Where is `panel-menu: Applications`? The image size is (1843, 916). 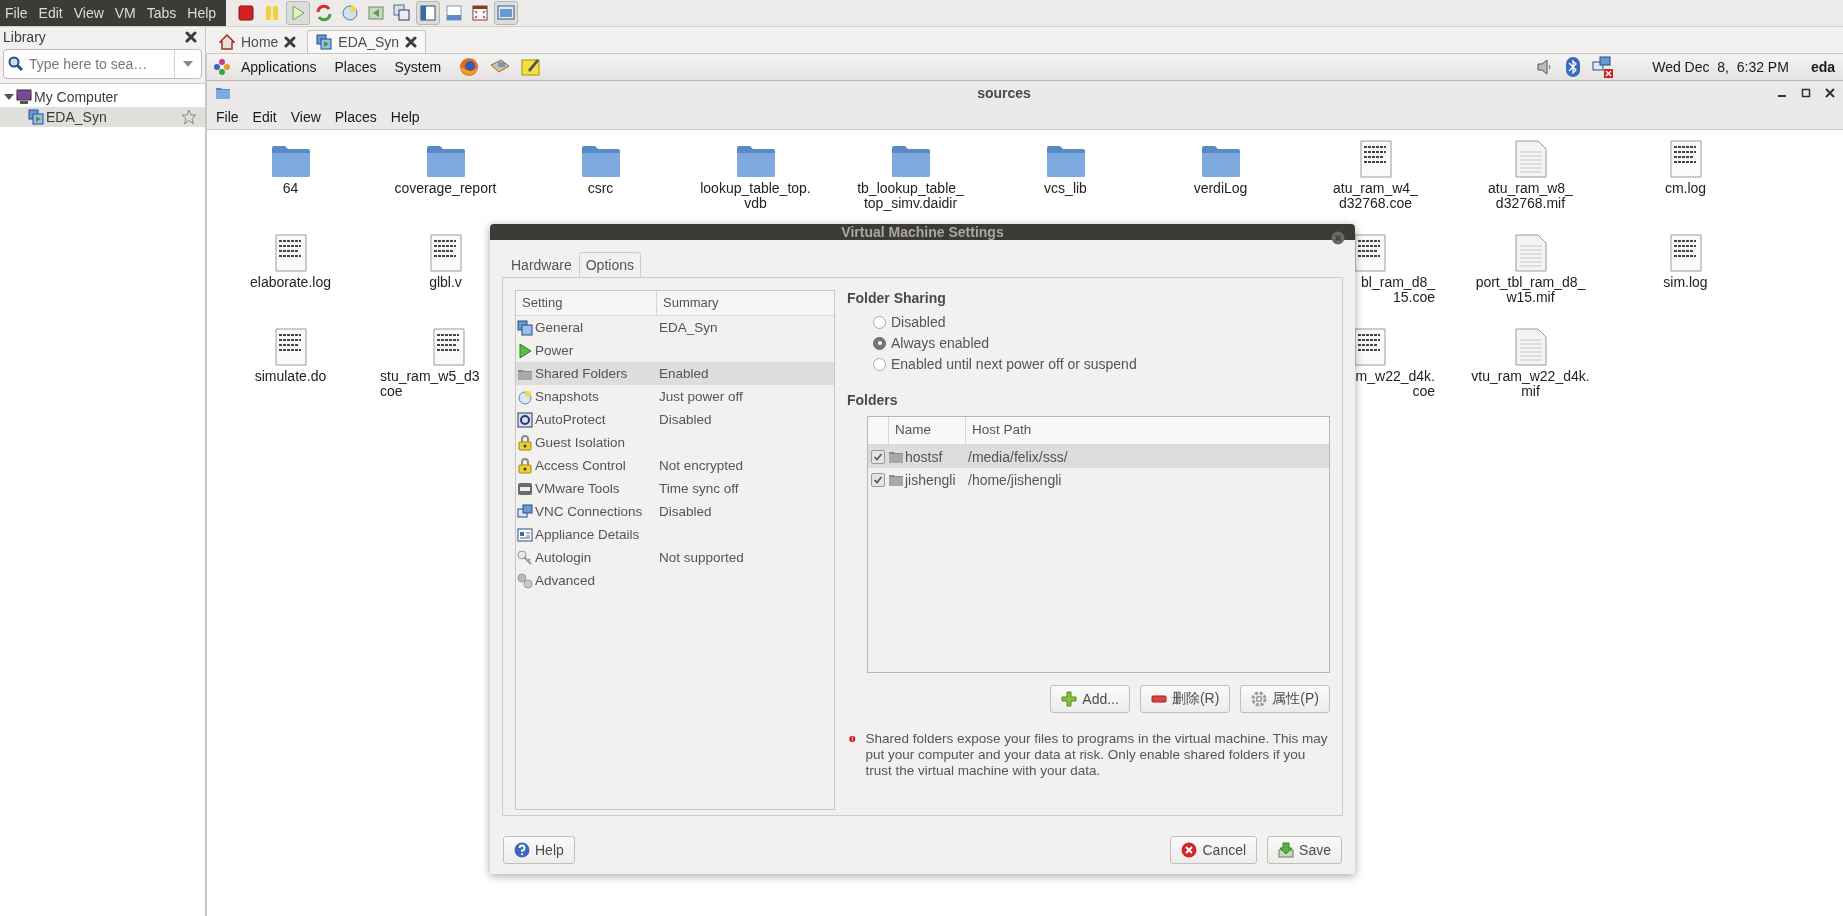 panel-menu: Applications is located at coordinates (279, 67).